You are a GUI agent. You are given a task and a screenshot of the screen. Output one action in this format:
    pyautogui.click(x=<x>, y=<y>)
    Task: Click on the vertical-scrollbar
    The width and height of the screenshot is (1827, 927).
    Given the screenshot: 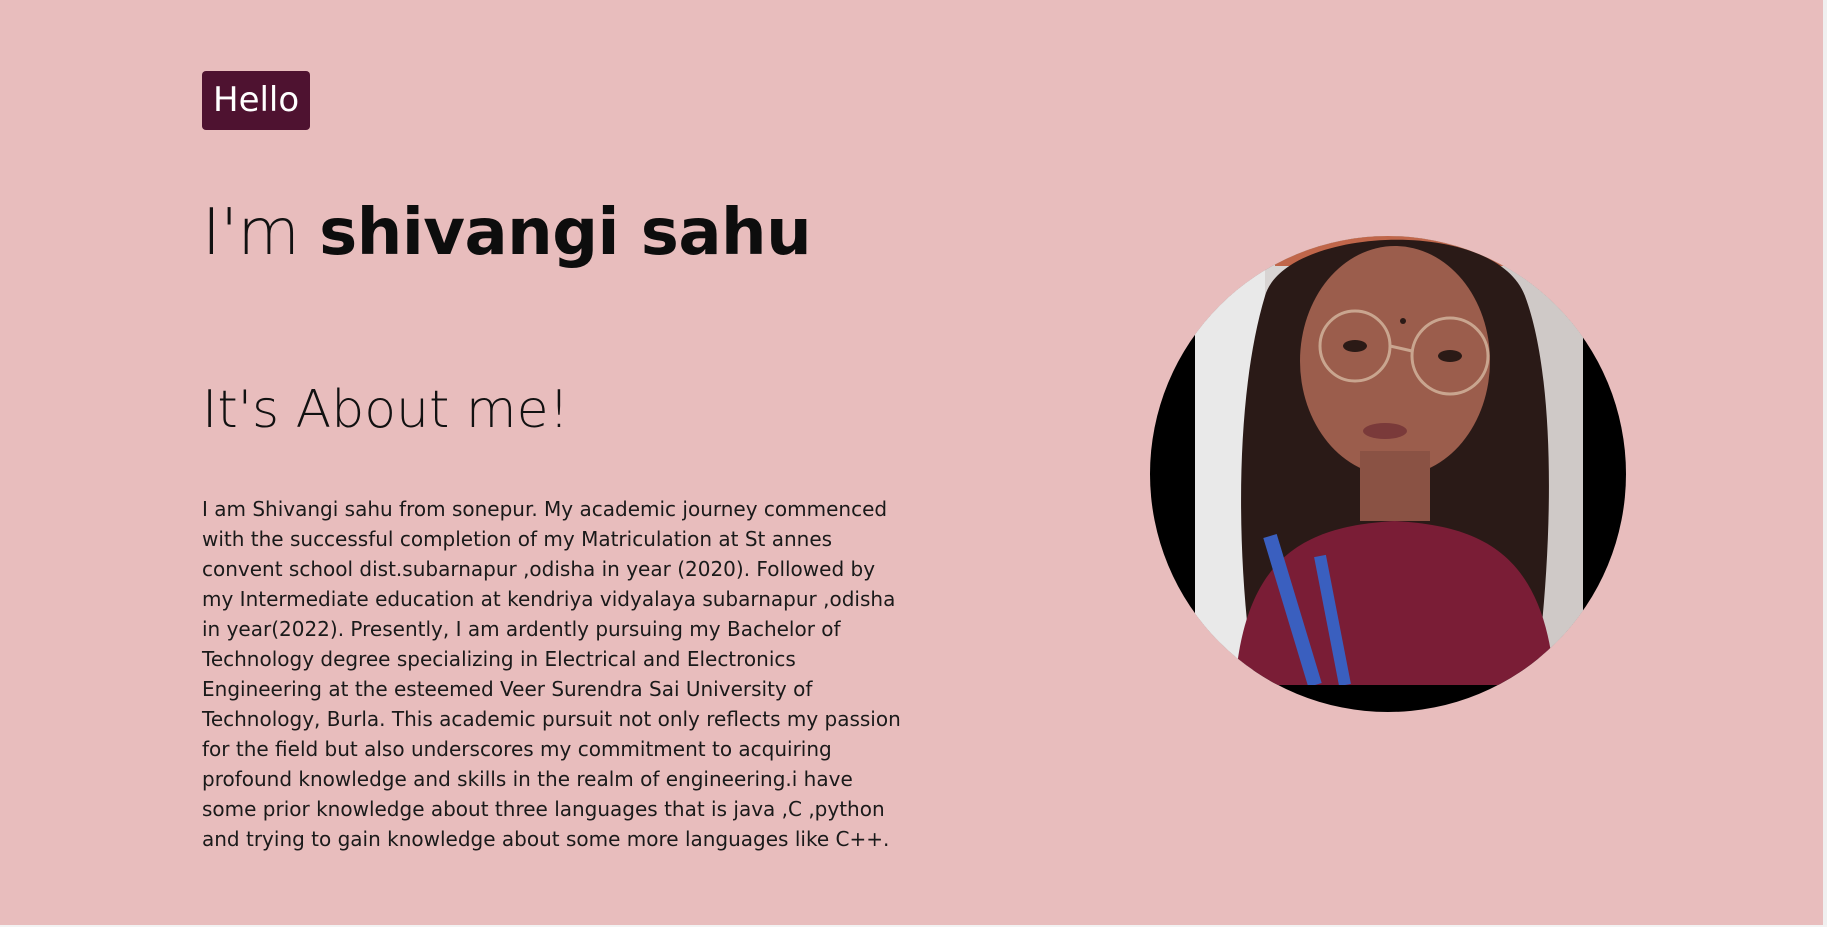 What is the action you would take?
    pyautogui.click(x=1825, y=463)
    